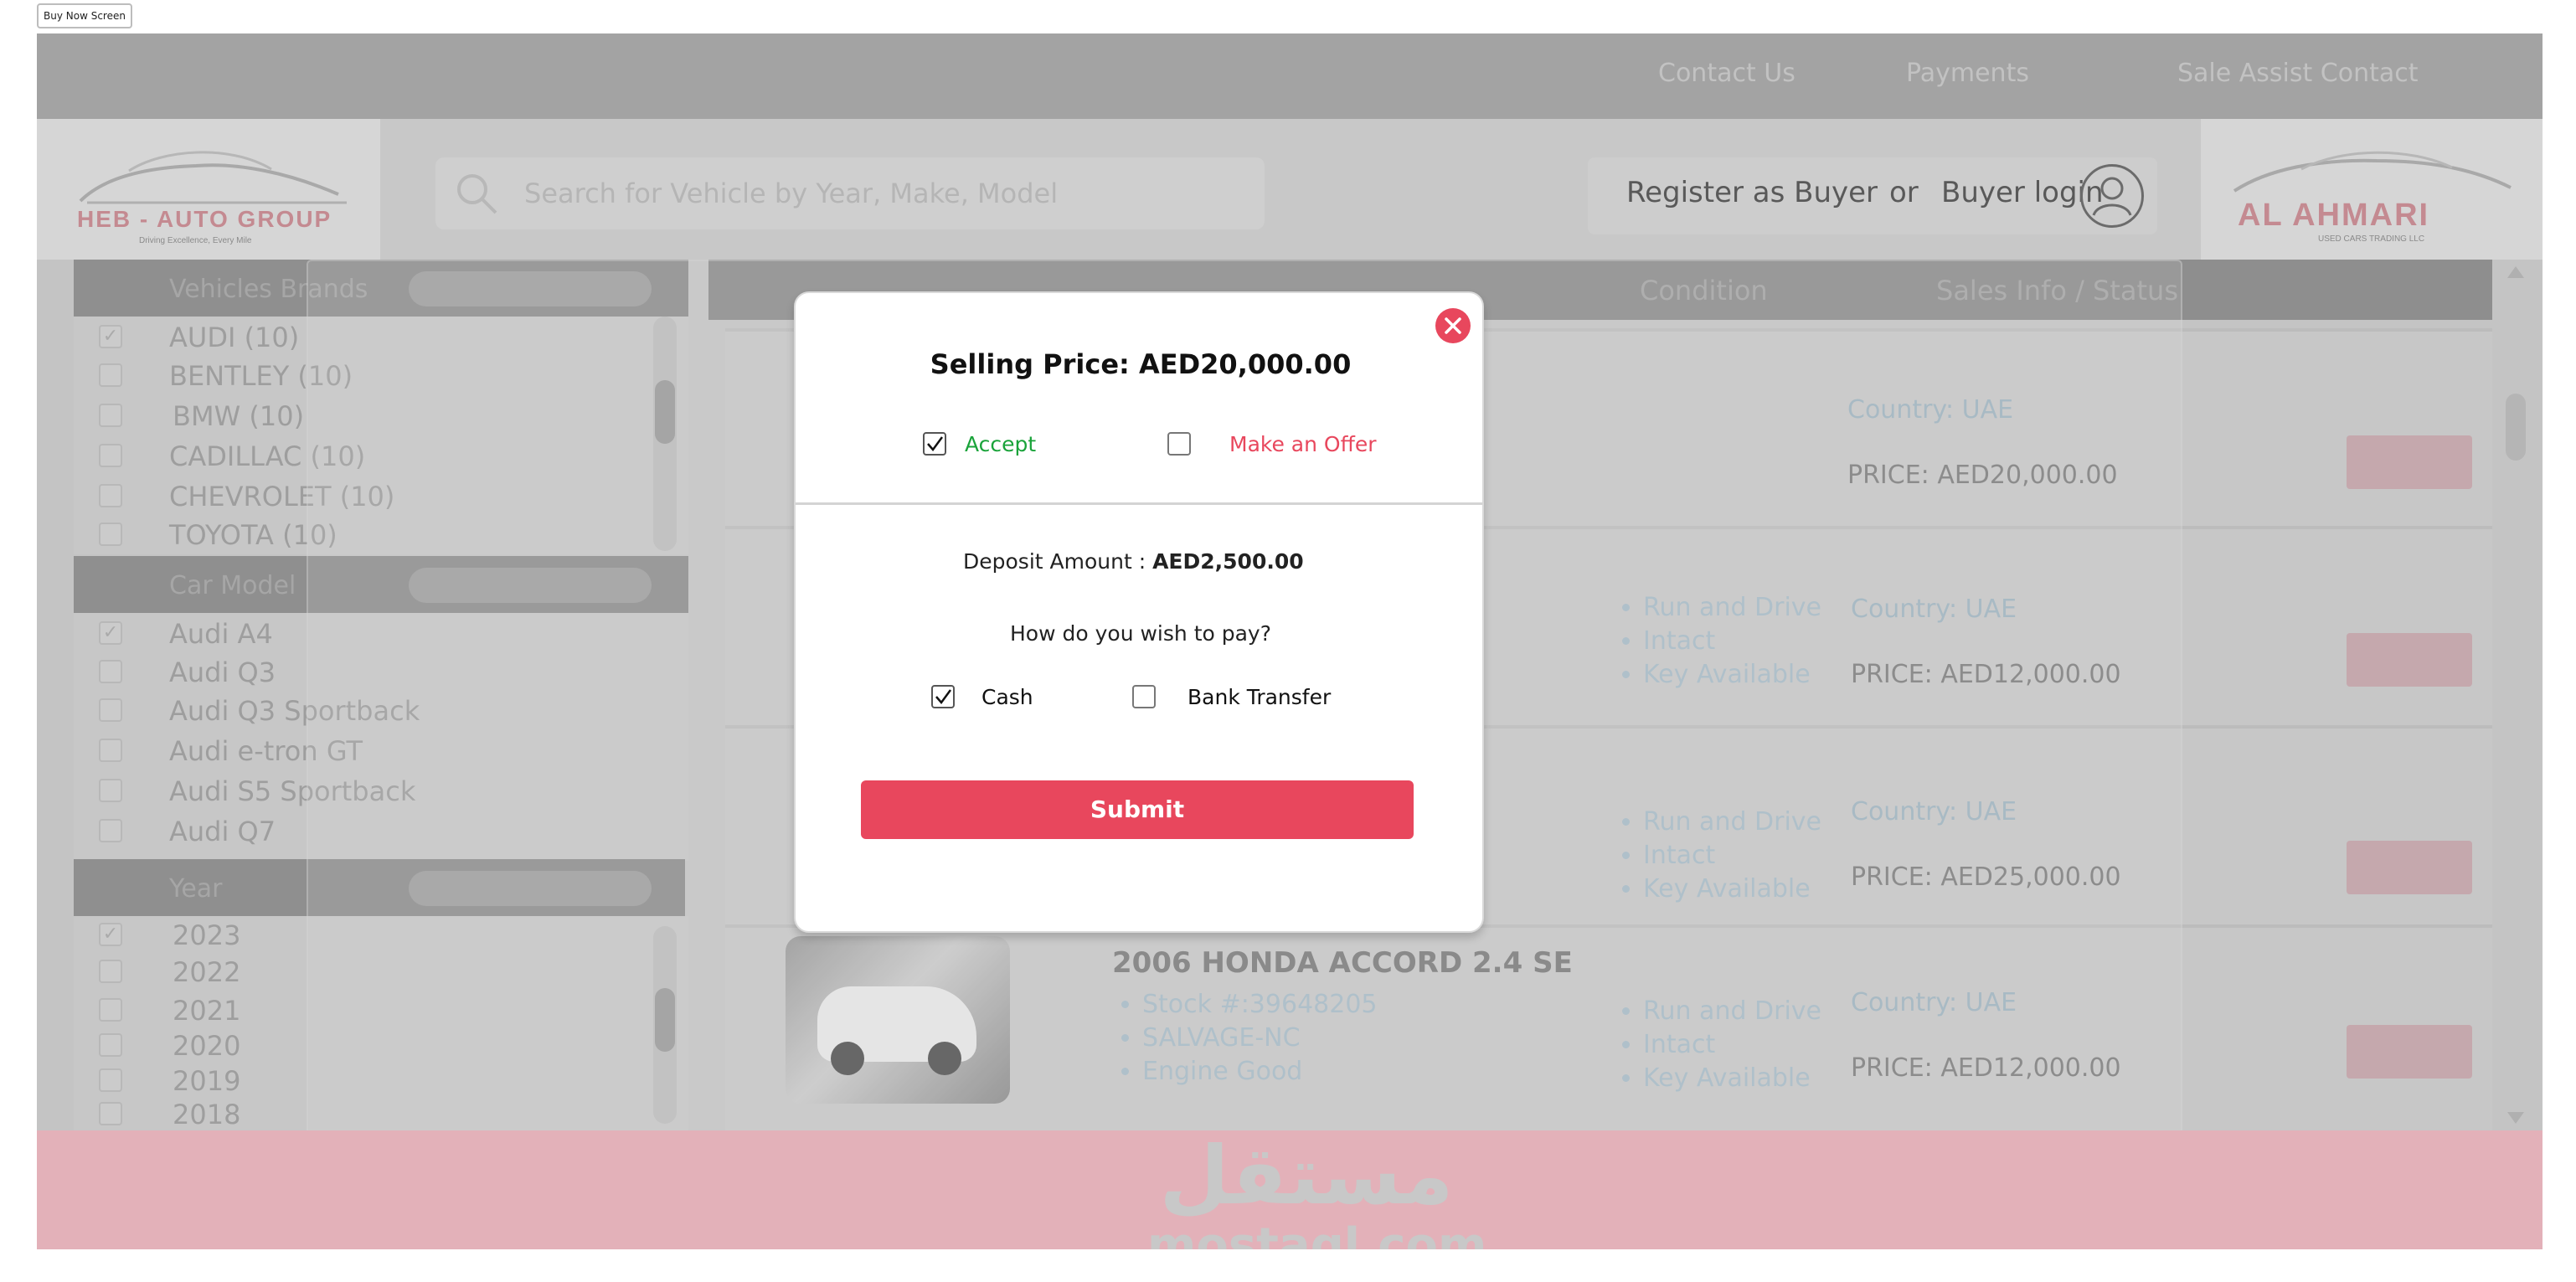  What do you see at coordinates (791, 193) in the screenshot?
I see `search-input: Search for Vehicle by Year, Make, Model` at bounding box center [791, 193].